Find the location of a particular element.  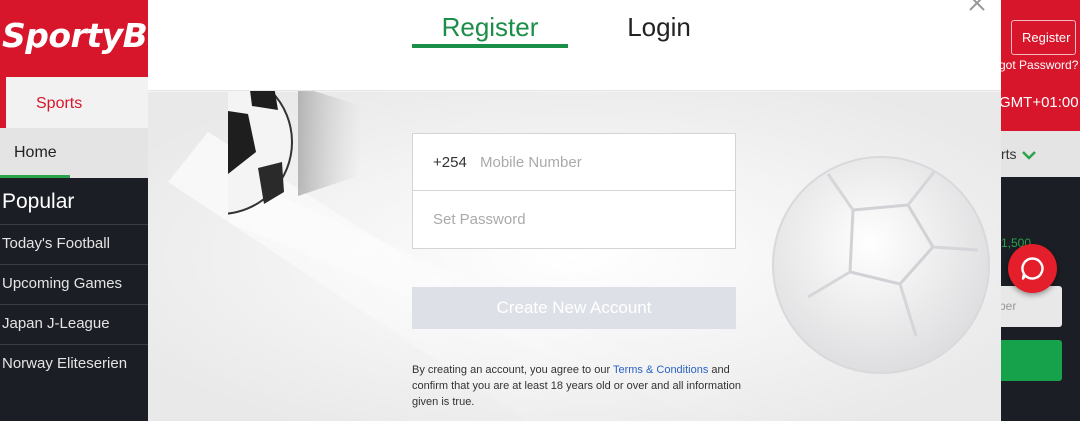

terms-conditions-link: Terms & Conditions is located at coordinates (660, 370).